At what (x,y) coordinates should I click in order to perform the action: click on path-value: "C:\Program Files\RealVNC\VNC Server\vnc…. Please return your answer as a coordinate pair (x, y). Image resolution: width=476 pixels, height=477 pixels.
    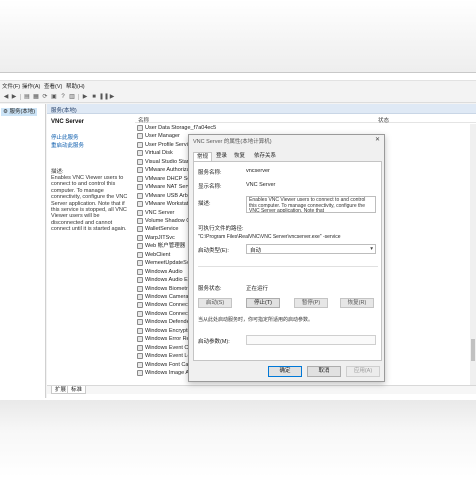
    Looking at the image, I should click on (269, 237).